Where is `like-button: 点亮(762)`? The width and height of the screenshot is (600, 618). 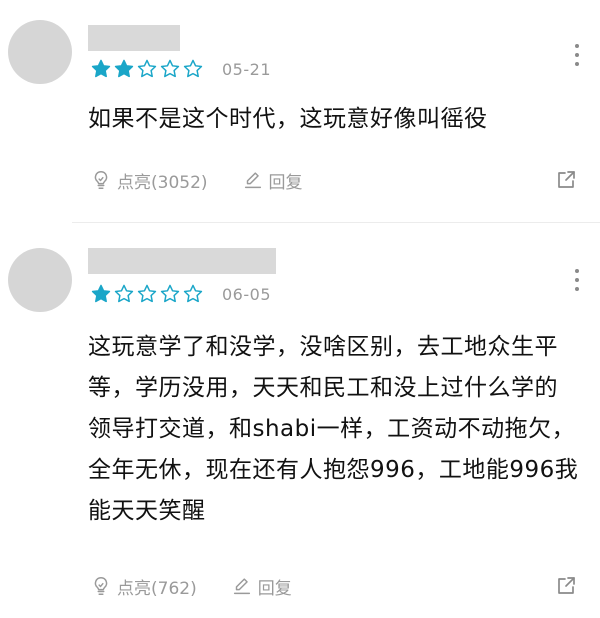 like-button: 点亮(762) is located at coordinates (143, 586).